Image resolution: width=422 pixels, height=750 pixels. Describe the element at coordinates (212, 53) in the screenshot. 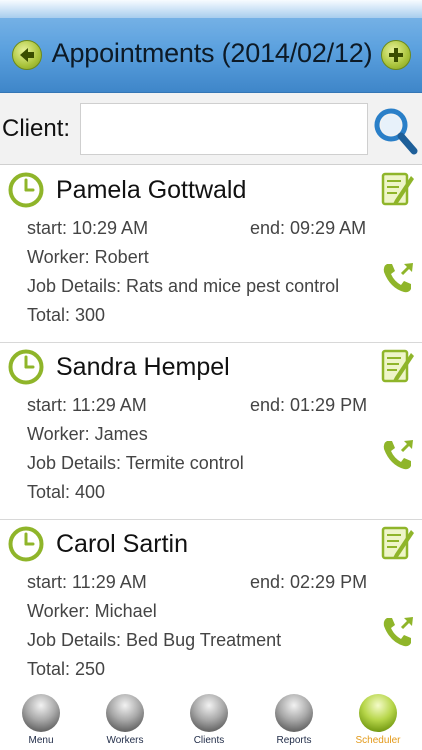

I see `page-title: Appointments (2014/02/12)` at that location.